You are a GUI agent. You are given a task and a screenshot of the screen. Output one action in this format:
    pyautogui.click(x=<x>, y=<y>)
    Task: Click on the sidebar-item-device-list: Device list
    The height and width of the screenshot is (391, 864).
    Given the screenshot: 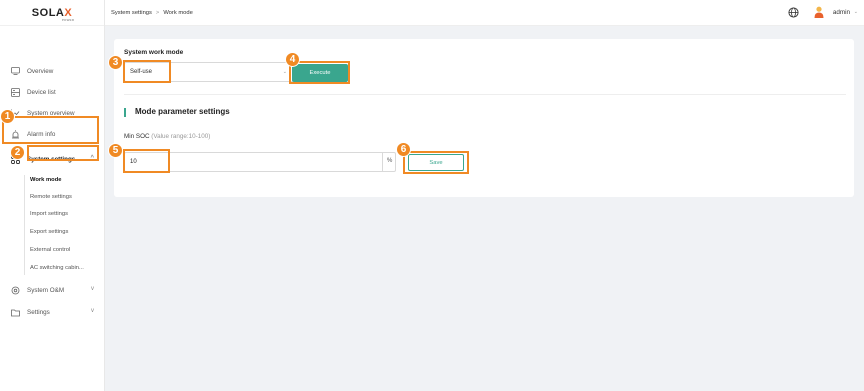 What is the action you would take?
    pyautogui.click(x=52, y=92)
    